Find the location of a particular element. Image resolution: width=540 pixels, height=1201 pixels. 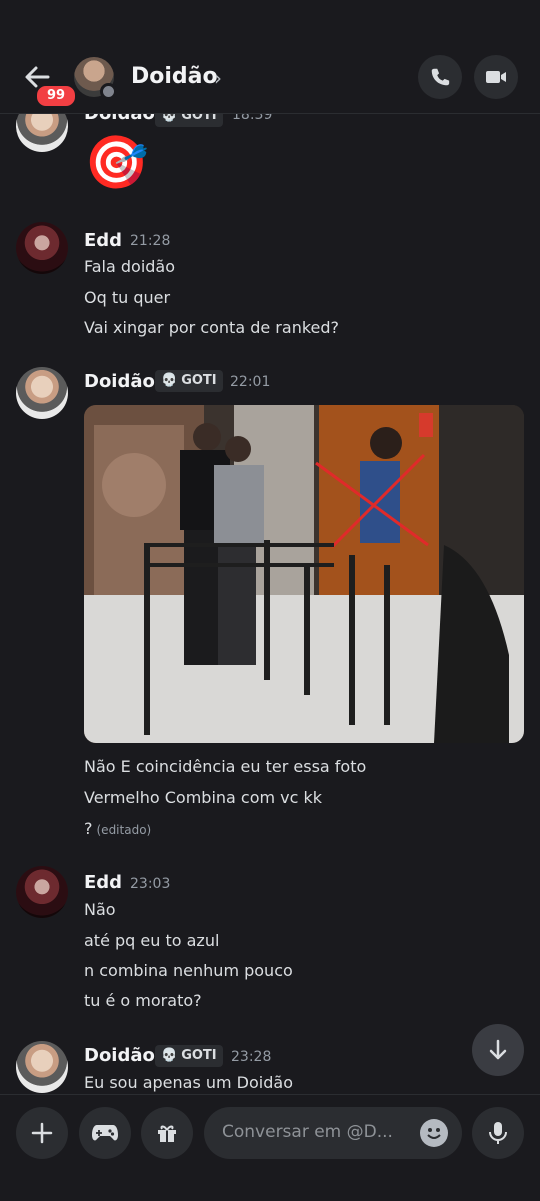

arrow-down-icon is located at coordinates (498, 1049).